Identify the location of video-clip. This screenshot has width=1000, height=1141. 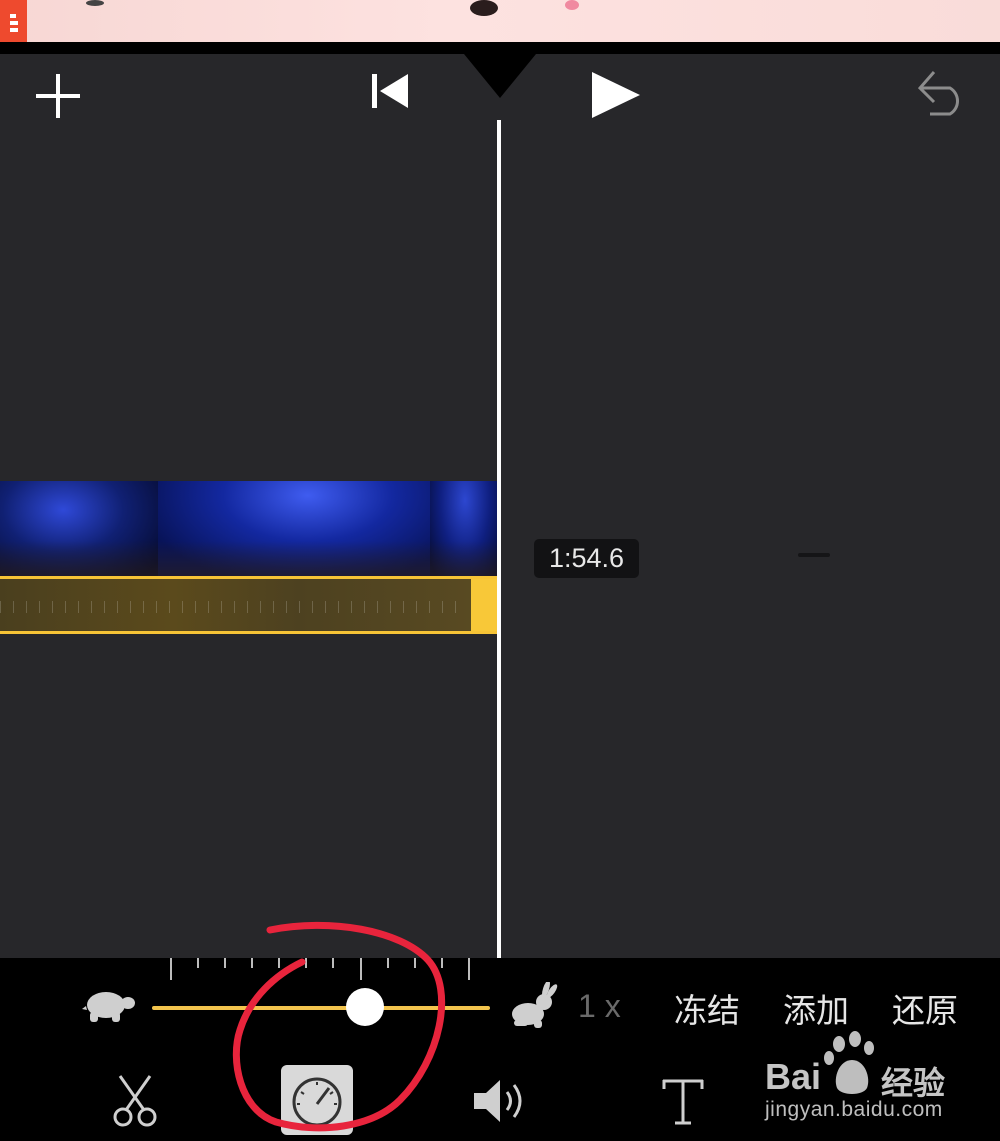
(250, 529).